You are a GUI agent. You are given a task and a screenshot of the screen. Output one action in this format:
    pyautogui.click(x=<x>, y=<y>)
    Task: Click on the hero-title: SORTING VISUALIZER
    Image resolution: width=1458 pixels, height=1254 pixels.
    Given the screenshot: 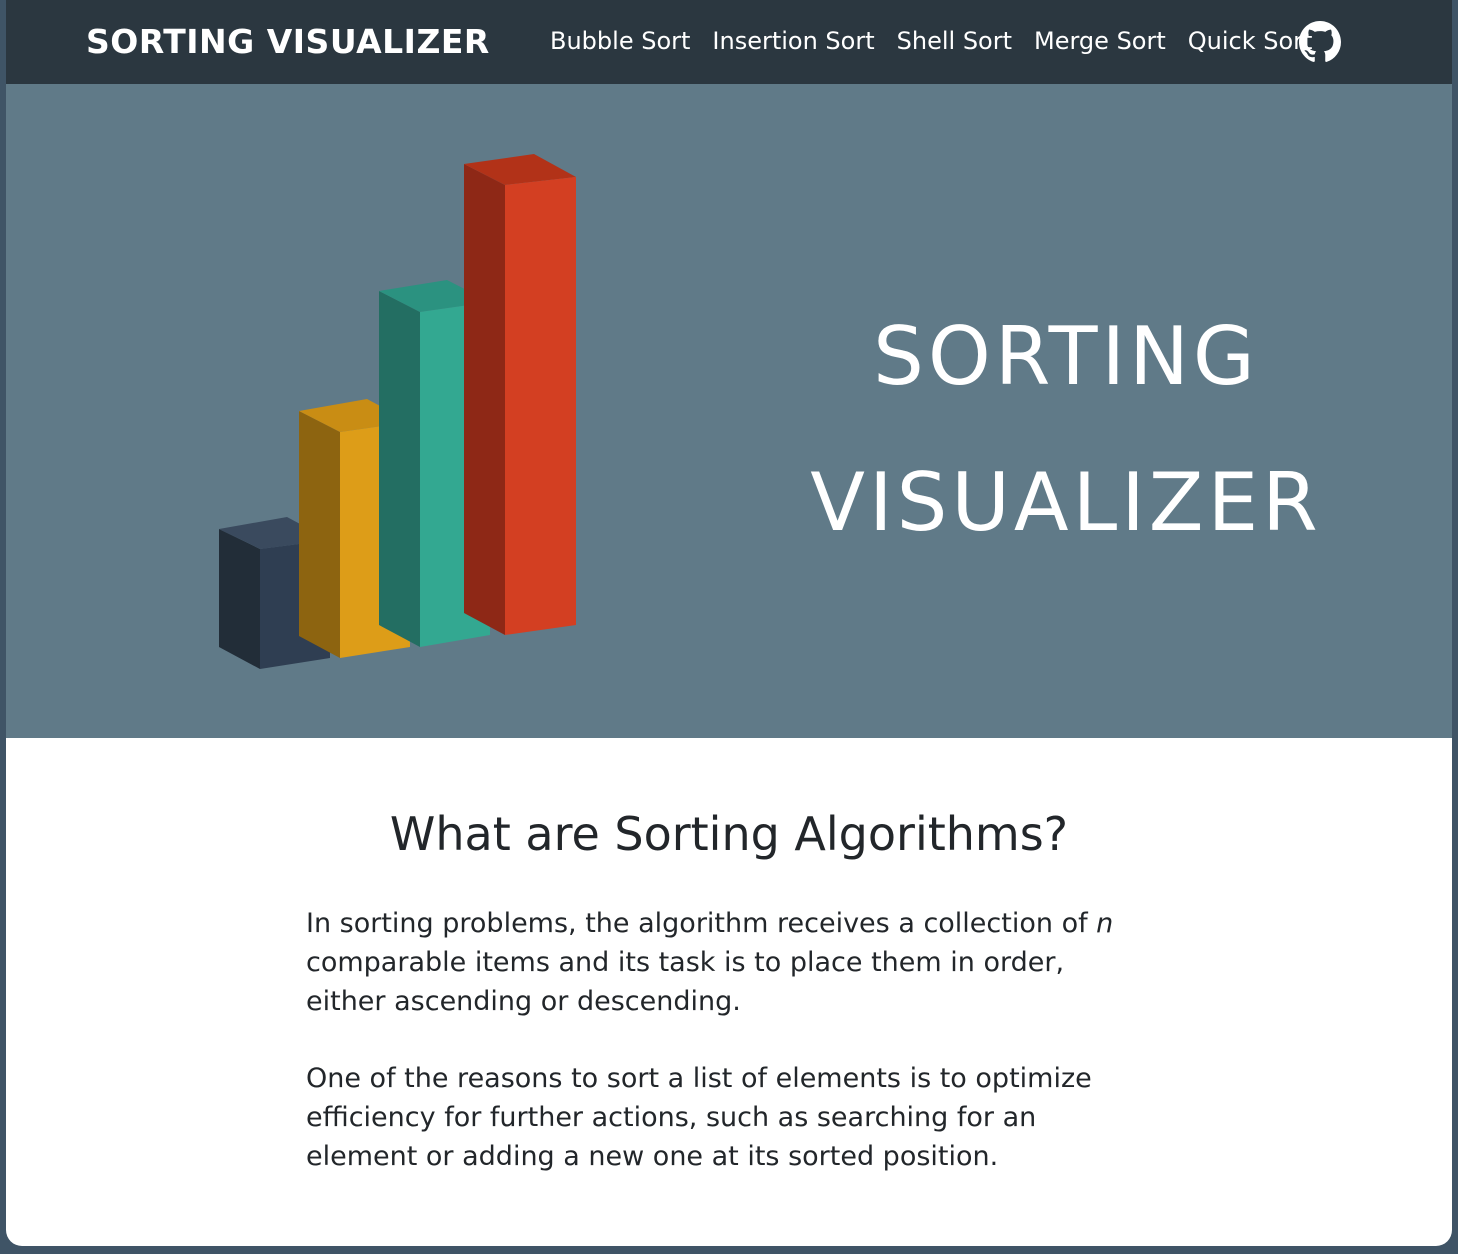 What is the action you would take?
    pyautogui.click(x=1066, y=430)
    